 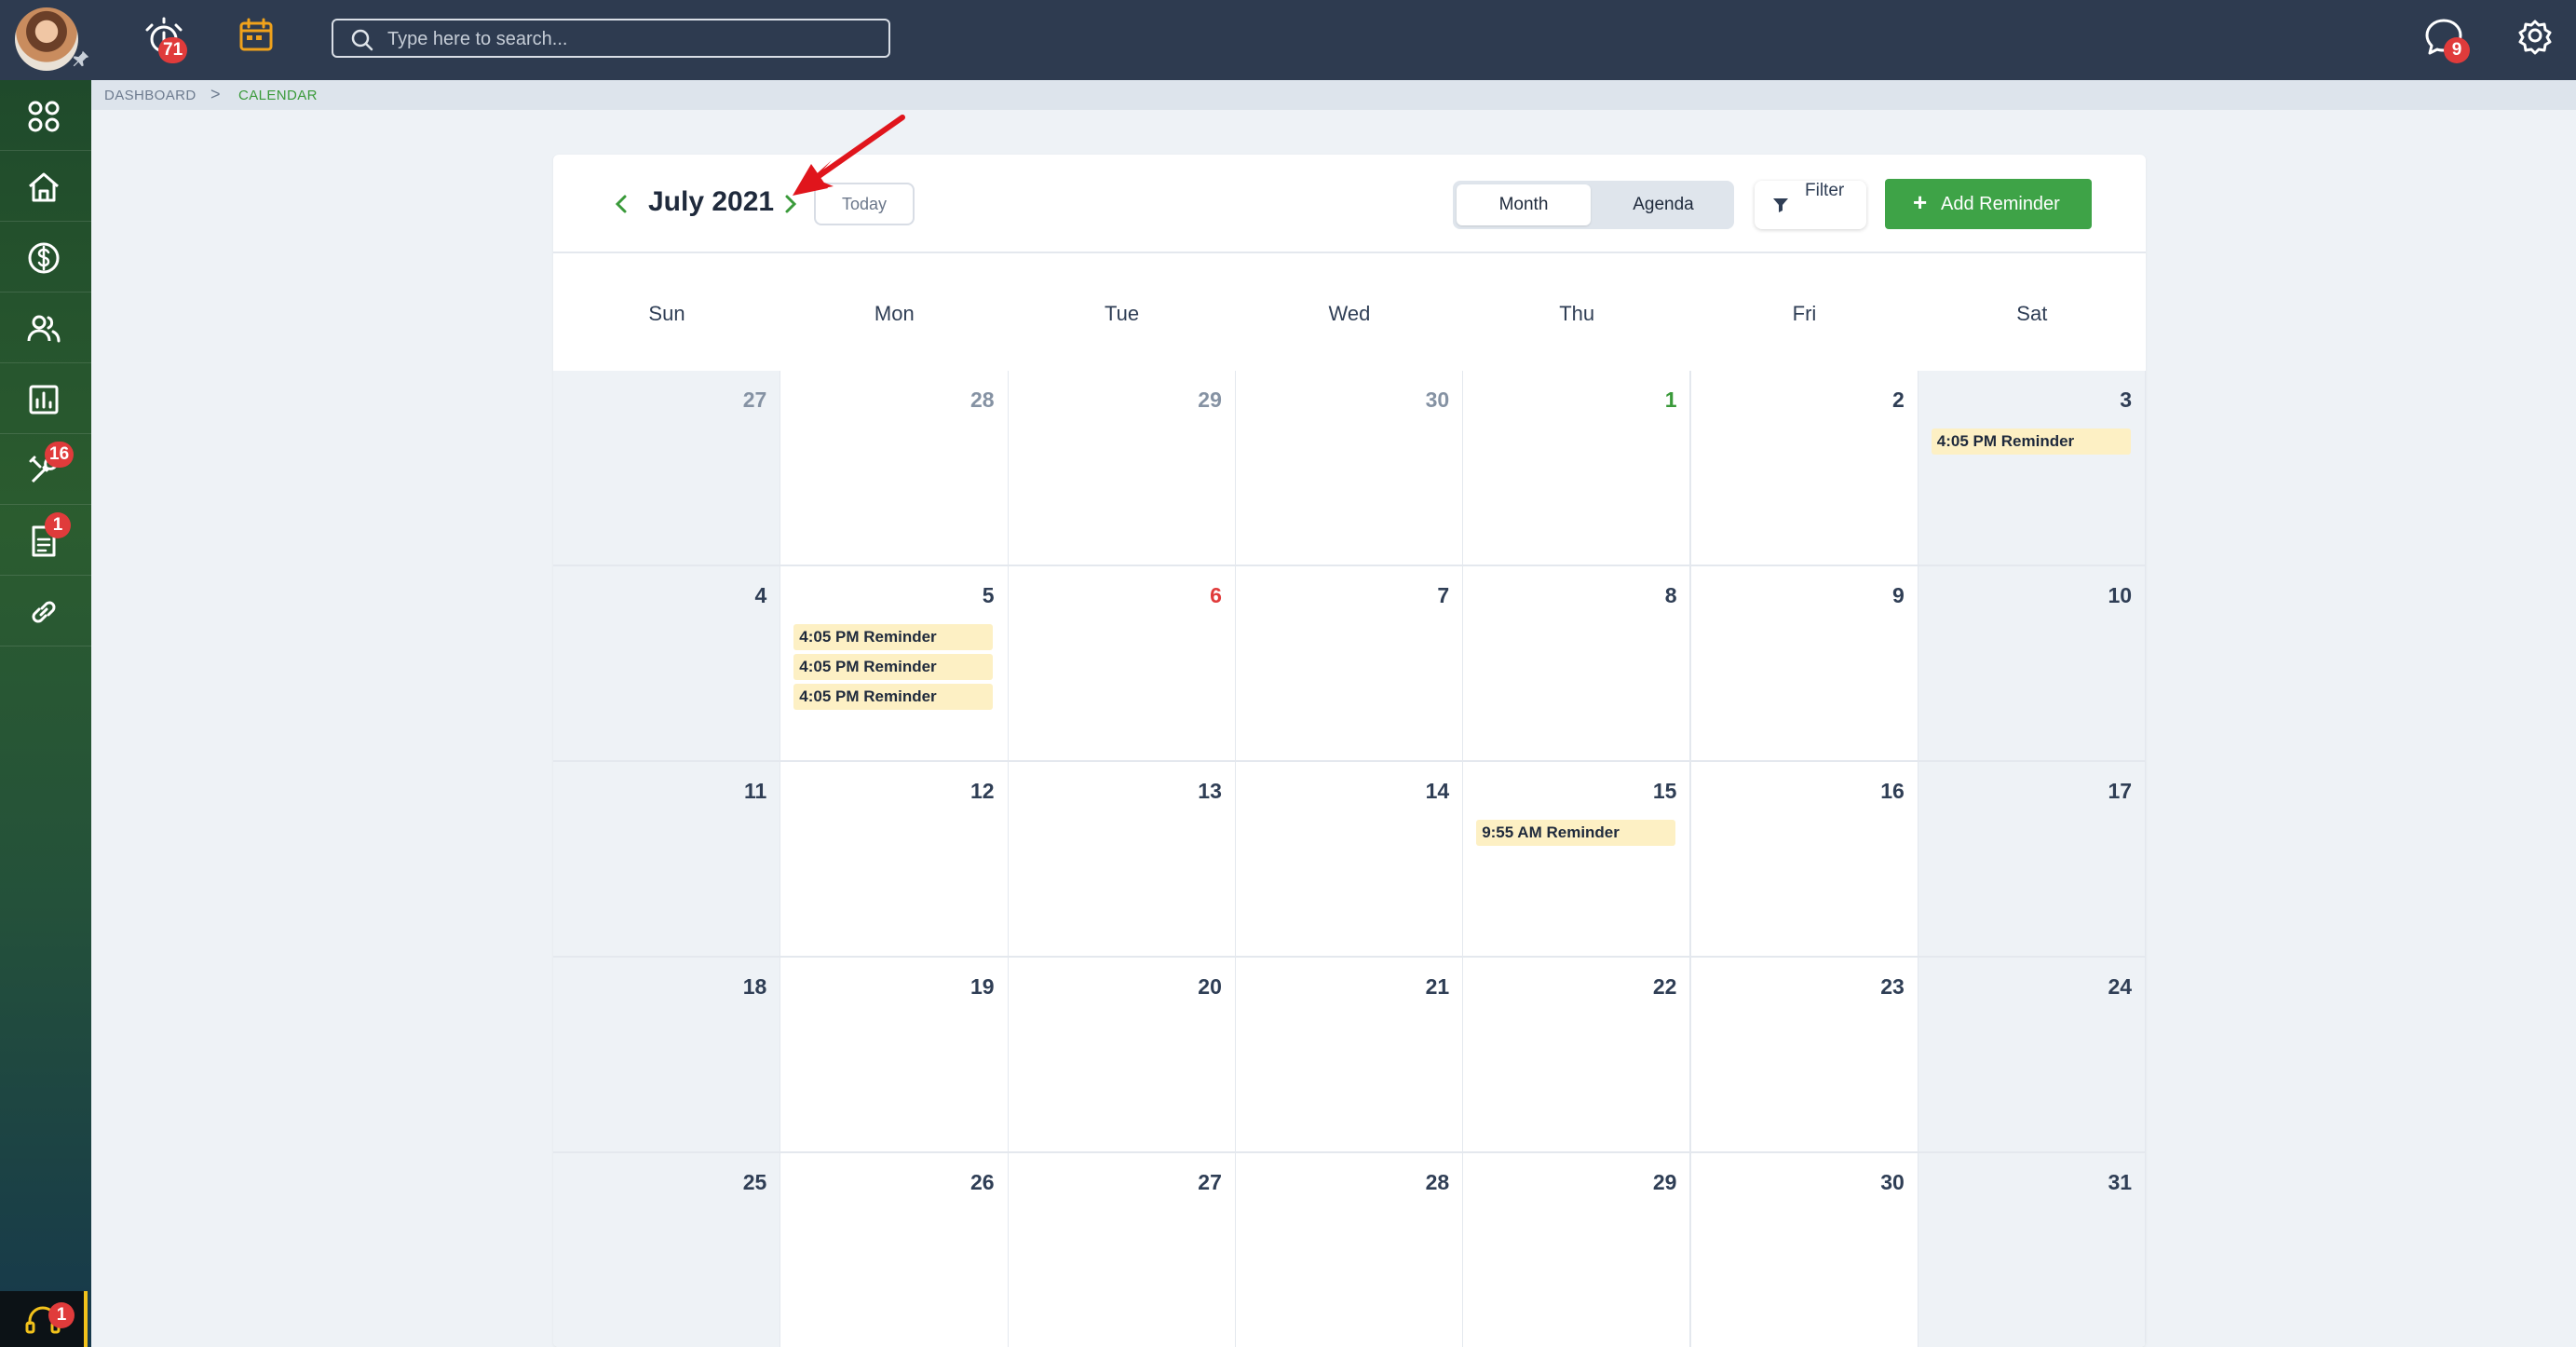 What do you see at coordinates (1524, 205) in the screenshot?
I see `month-view-button: Month` at bounding box center [1524, 205].